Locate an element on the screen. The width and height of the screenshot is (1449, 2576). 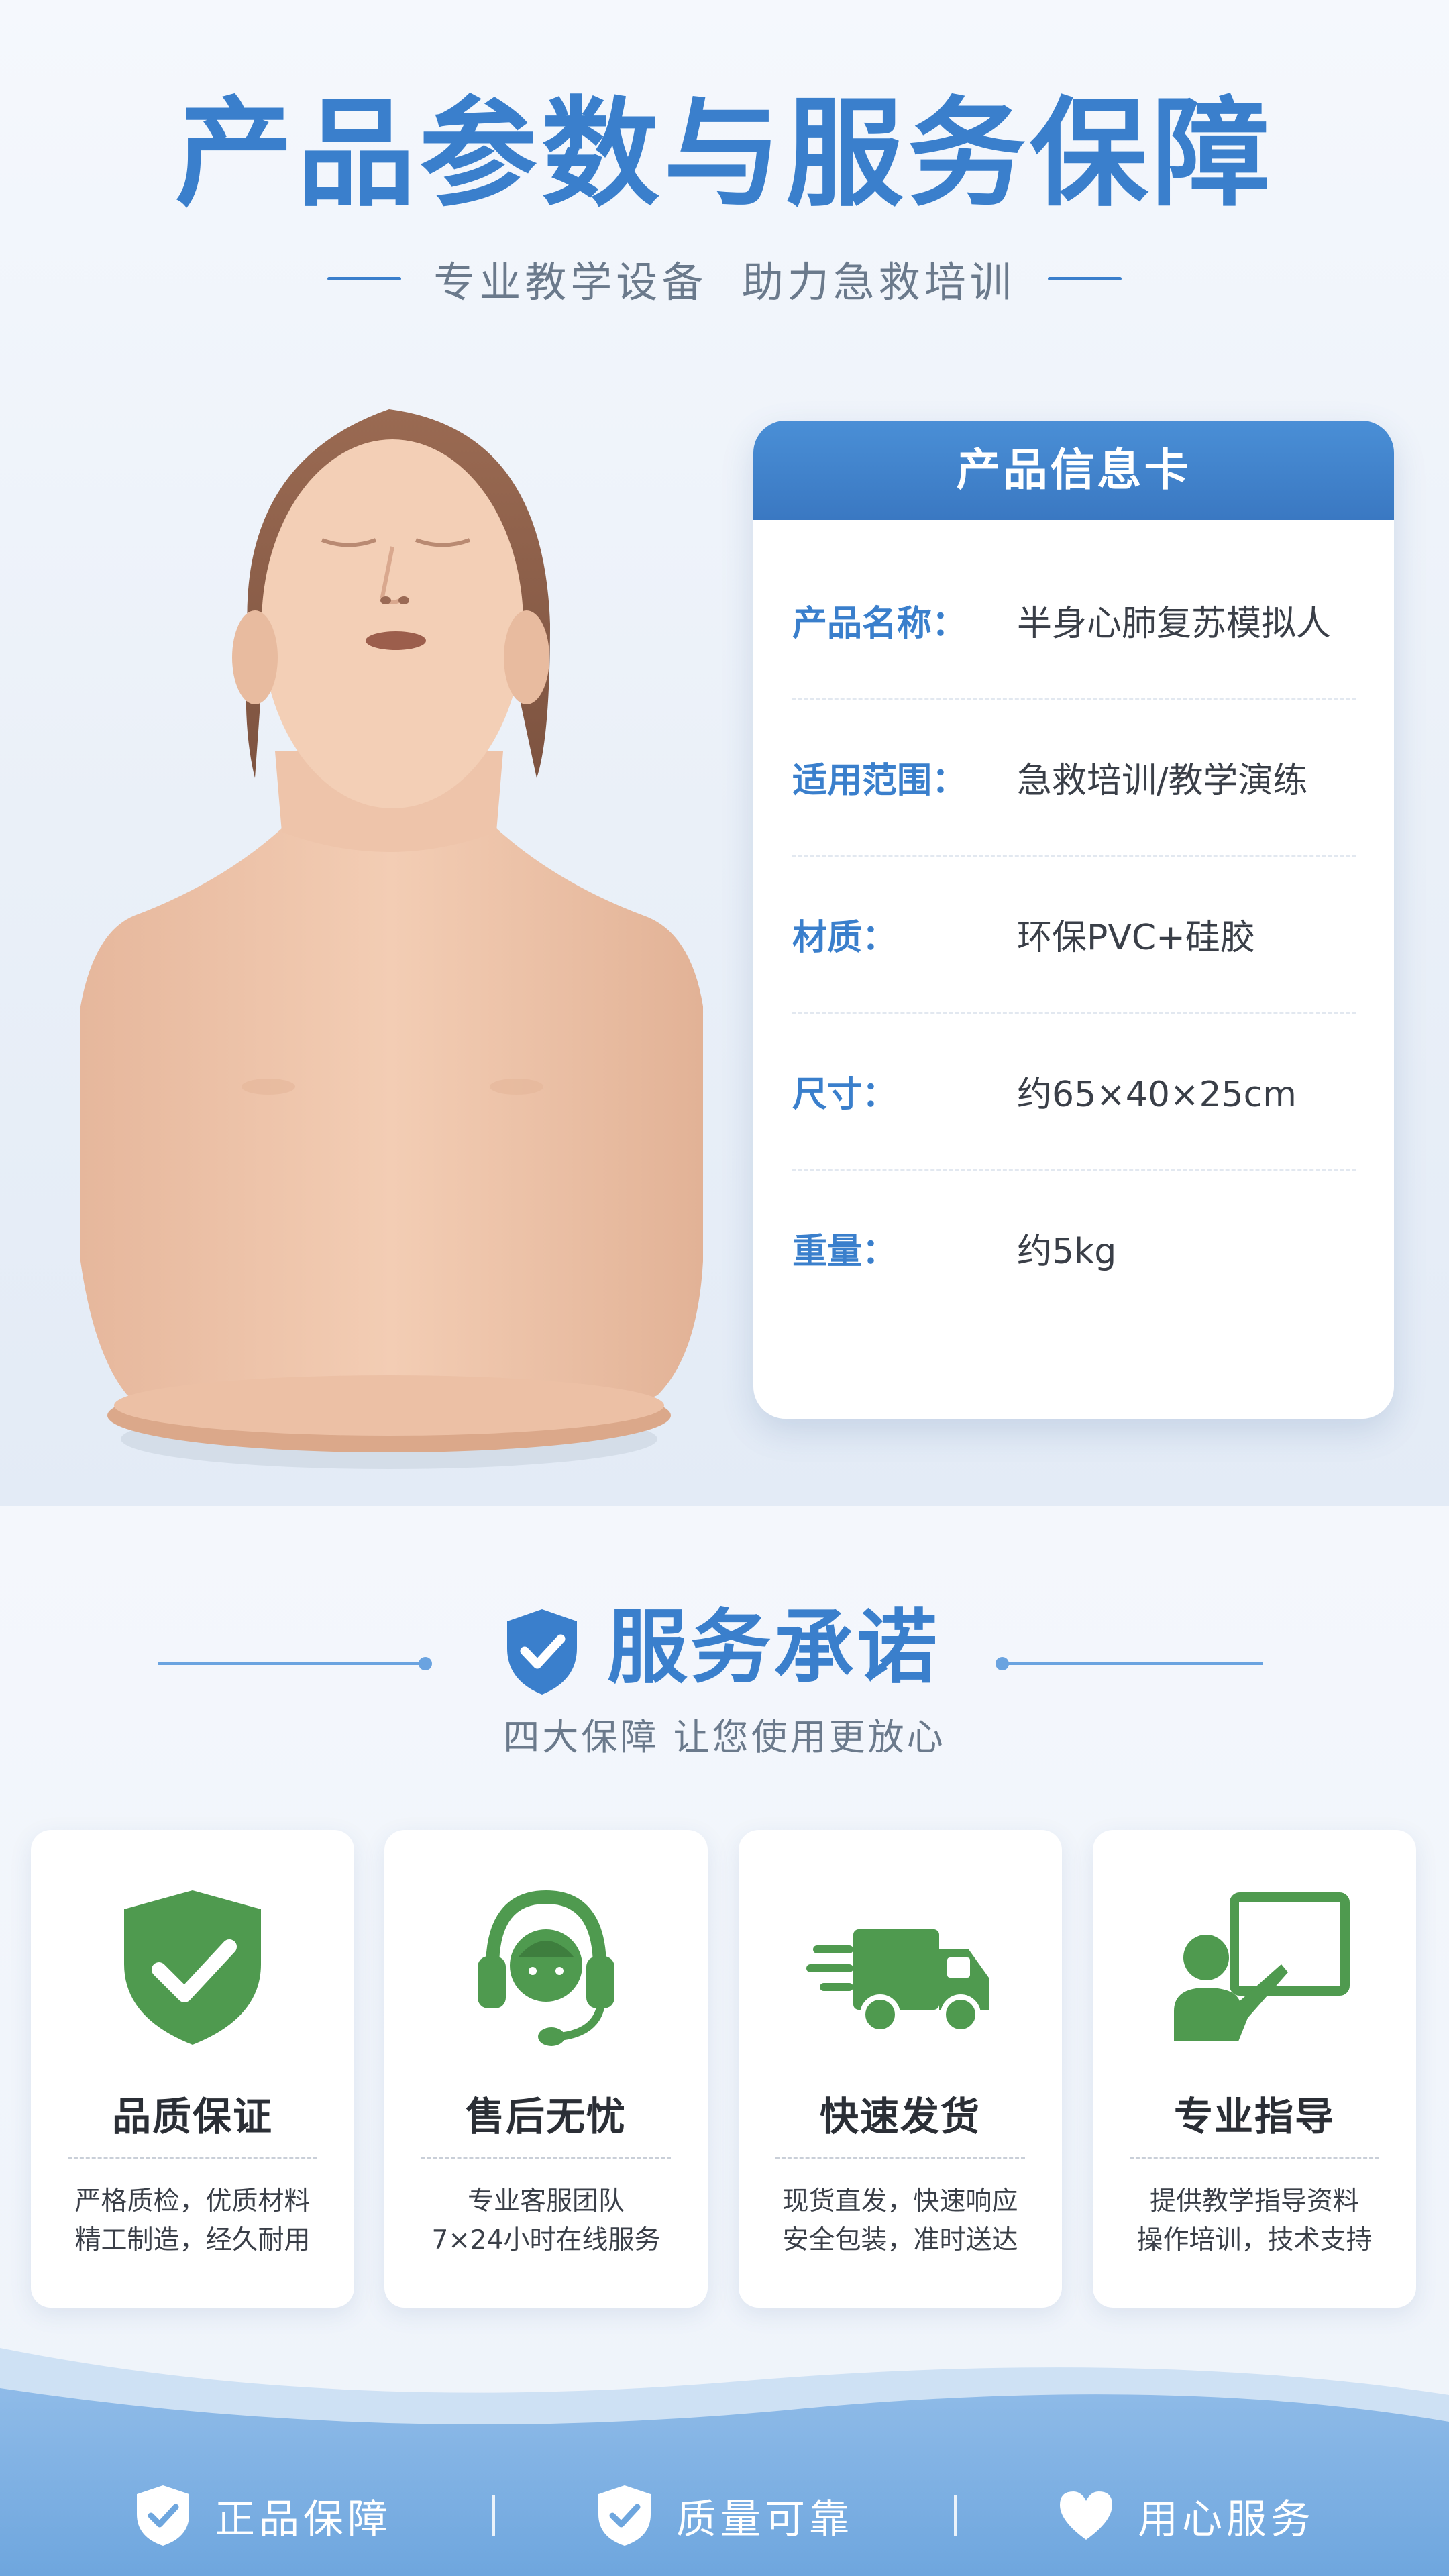
info-card-title: 产品信息卡 is located at coordinates (1073, 470).